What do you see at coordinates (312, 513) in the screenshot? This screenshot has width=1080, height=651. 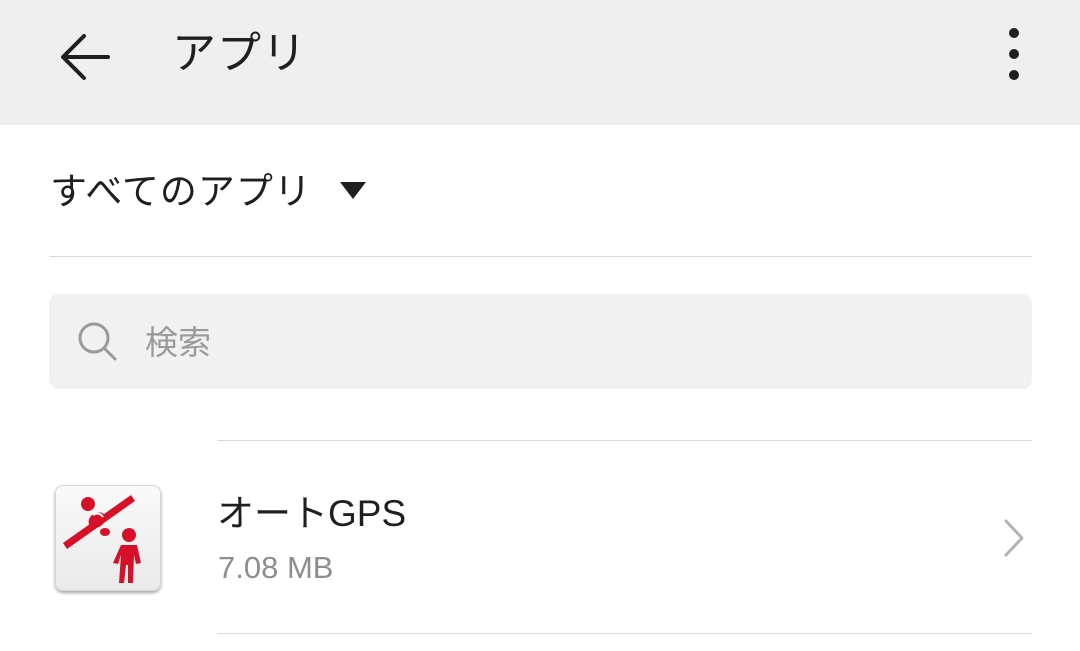 I see `app-name: オートGPS` at bounding box center [312, 513].